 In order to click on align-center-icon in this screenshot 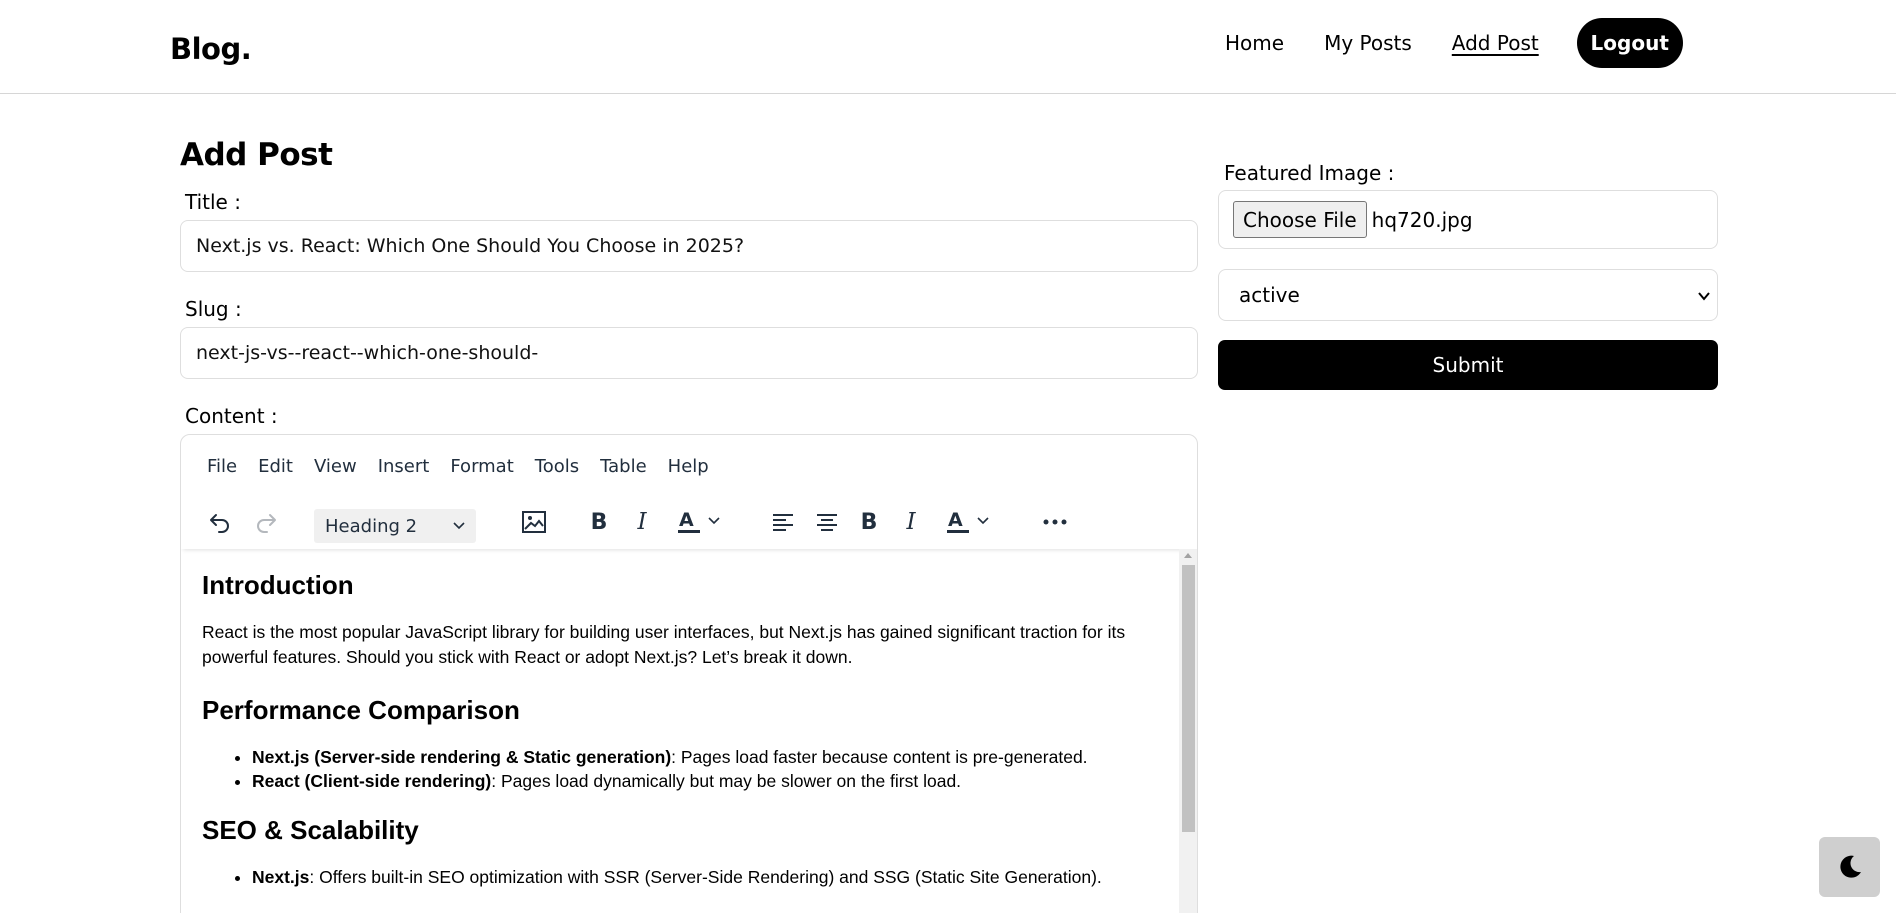, I will do `click(827, 522)`.